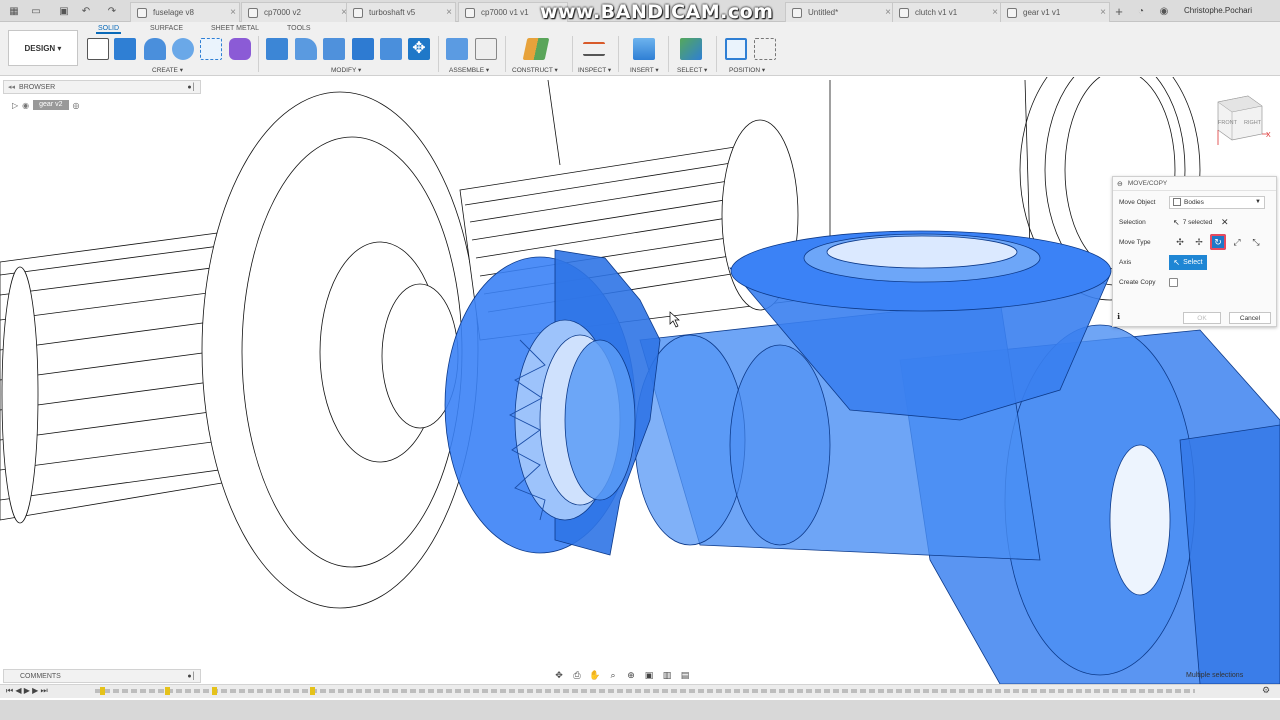 The width and height of the screenshot is (1280, 720). I want to click on insert-group-label: INSERT ▾, so click(644, 70).